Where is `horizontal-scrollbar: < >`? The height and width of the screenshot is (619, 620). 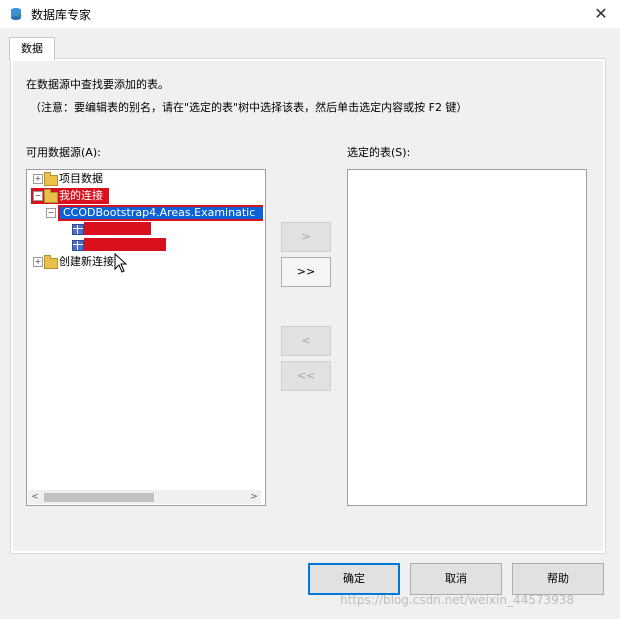
horizontal-scrollbar: < > is located at coordinates (144, 497).